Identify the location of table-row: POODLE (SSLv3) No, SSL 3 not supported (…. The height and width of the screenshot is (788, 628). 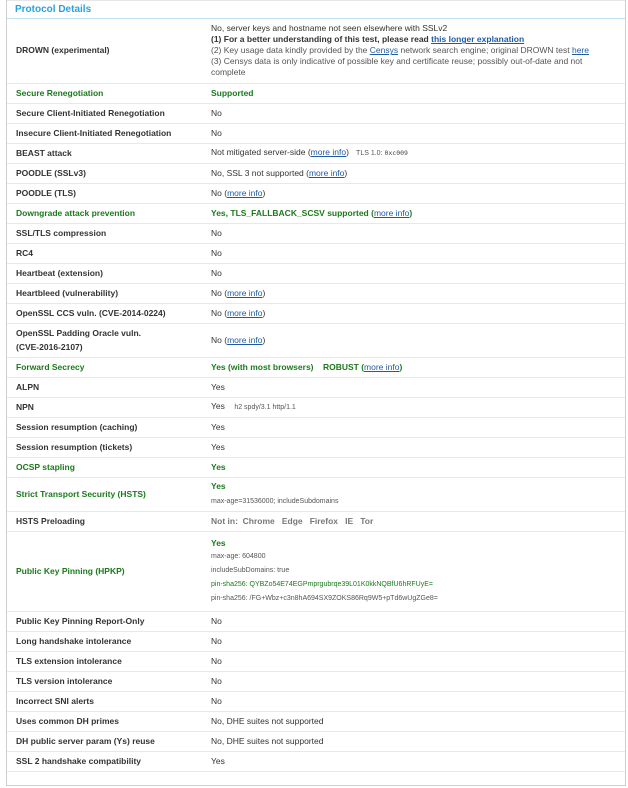
(316, 173).